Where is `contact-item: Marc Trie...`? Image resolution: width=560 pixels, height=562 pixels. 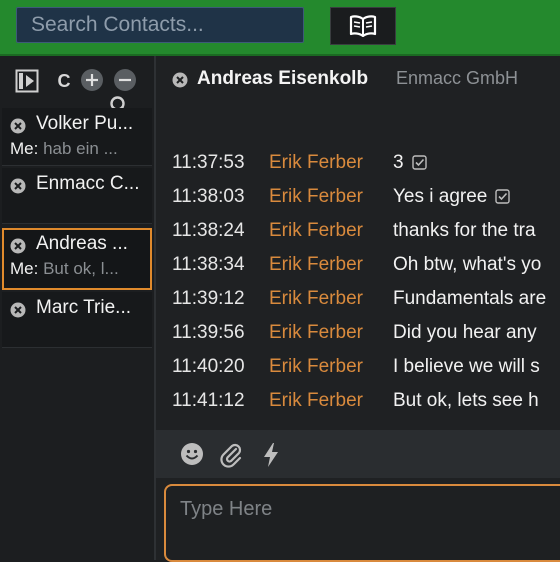
contact-item: Marc Trie... is located at coordinates (77, 320).